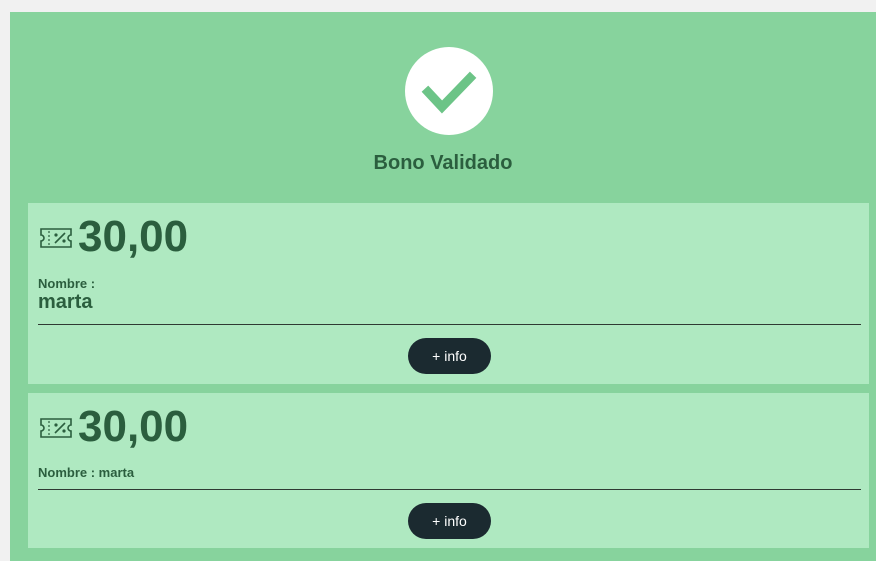 The width and height of the screenshot is (876, 561). Describe the element at coordinates (65, 302) in the screenshot. I see `name-value: marta` at that location.